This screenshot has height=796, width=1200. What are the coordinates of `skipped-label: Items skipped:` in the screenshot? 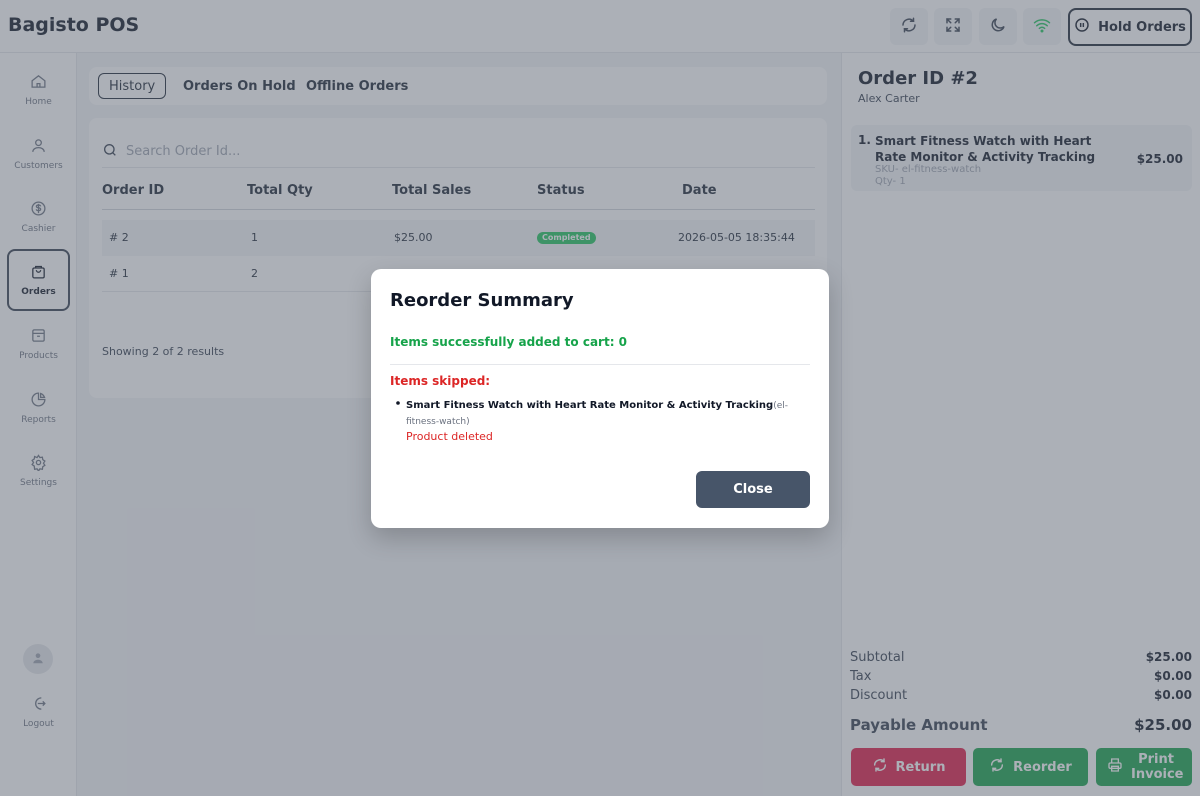 It's located at (440, 381).